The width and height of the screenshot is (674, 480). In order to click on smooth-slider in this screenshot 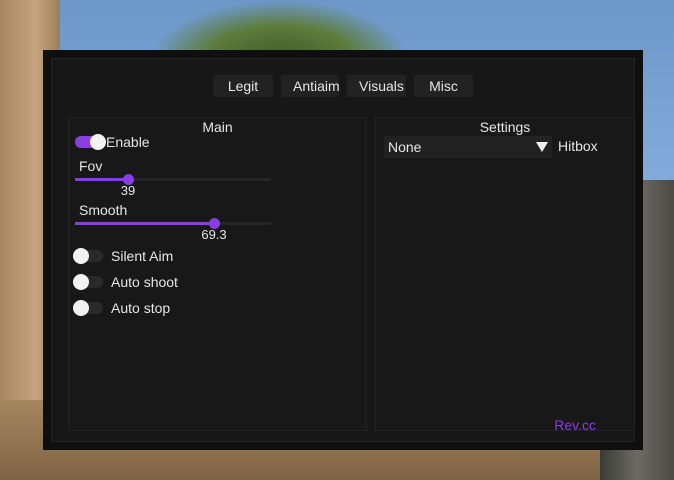, I will do `click(173, 223)`.